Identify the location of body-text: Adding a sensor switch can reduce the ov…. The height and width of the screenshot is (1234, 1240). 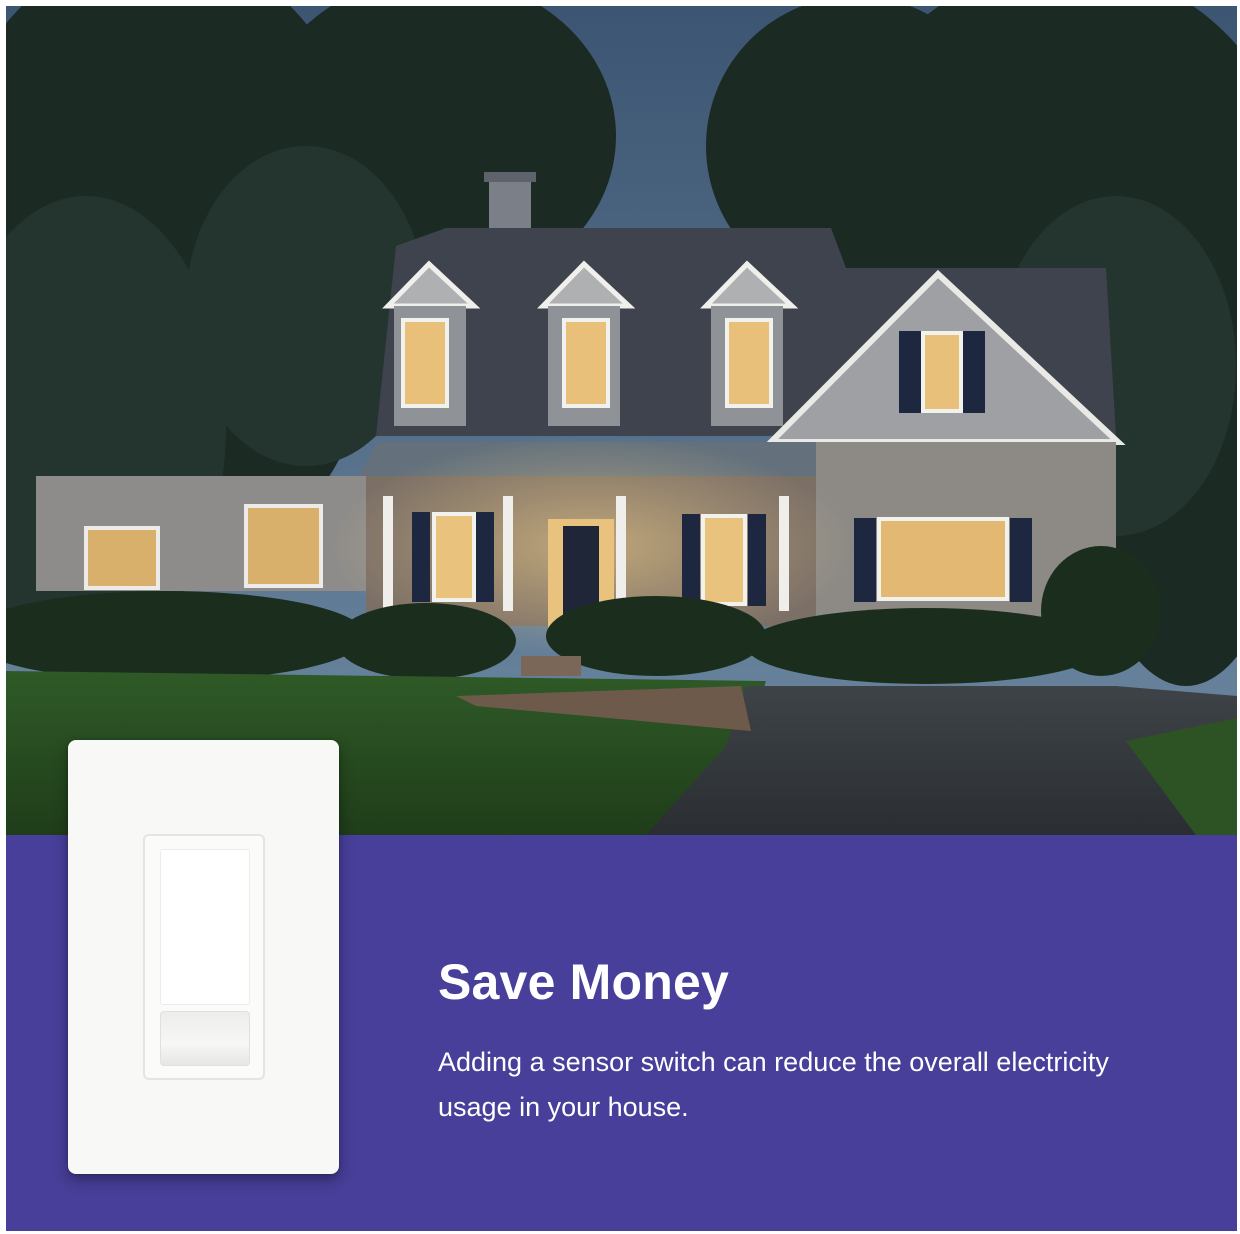
(773, 1084).